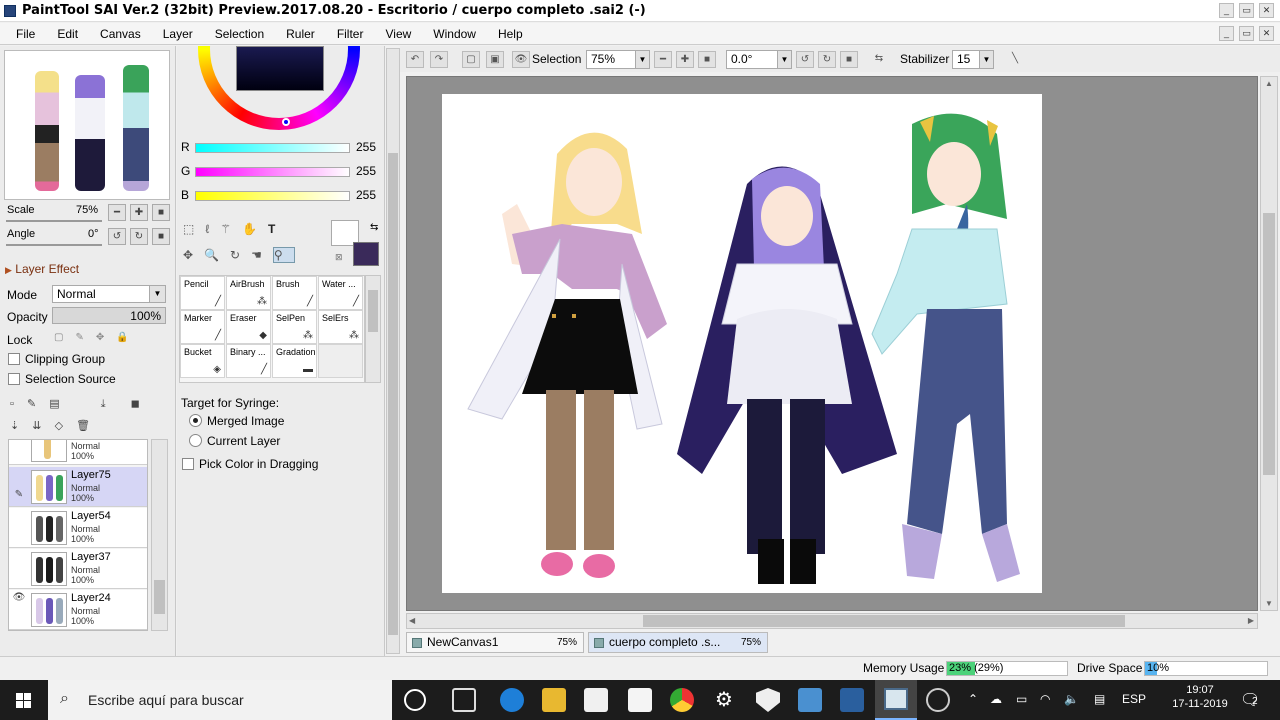 This screenshot has width=1280, height=720. Describe the element at coordinates (300, 34) in the screenshot. I see `menu-ruler: Ruler` at that location.